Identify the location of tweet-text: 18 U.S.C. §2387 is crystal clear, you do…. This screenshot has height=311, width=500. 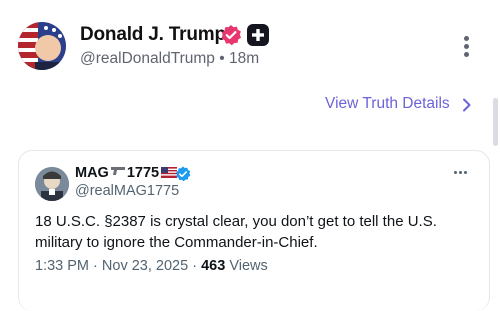
(236, 232).